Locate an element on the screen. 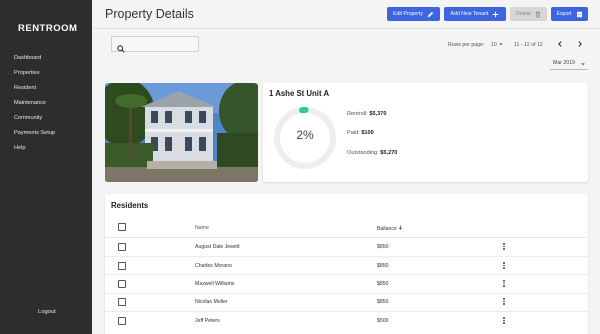 The image size is (600, 334). sidebar-item-community: Community is located at coordinates (34, 121).